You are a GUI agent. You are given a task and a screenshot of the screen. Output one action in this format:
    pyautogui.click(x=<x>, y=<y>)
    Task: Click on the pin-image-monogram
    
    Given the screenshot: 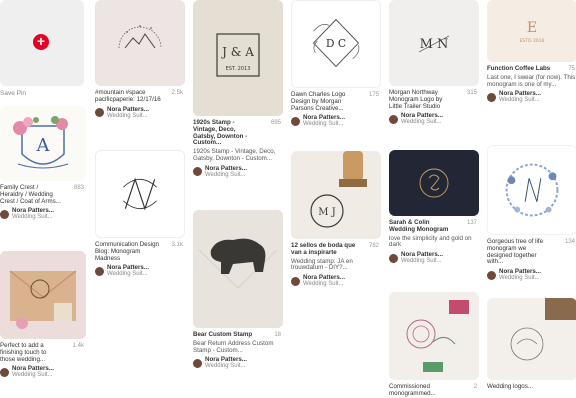 What is the action you would take?
    pyautogui.click(x=140, y=194)
    